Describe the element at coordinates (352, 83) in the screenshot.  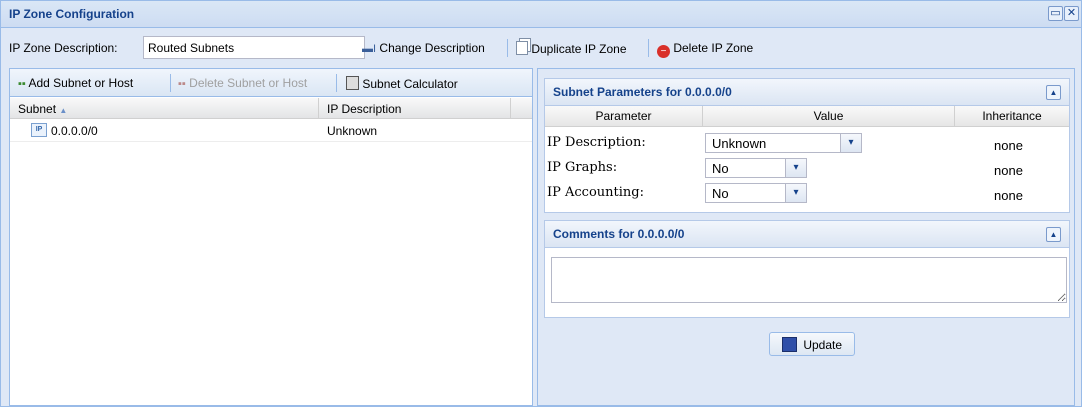
I see `calculator-icon` at that location.